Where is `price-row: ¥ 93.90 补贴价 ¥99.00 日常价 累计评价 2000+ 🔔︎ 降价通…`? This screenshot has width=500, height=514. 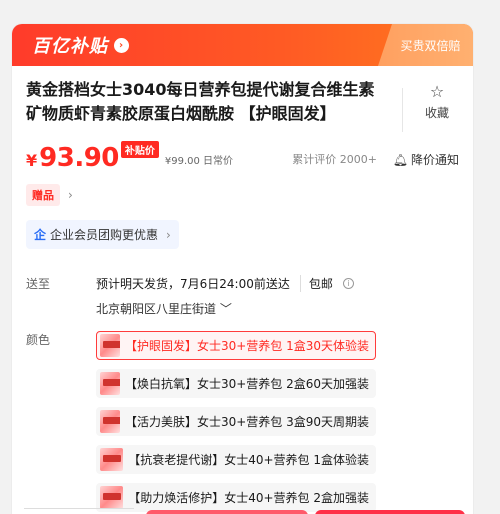
price-row: ¥ 93.90 补贴价 ¥99.00 日常价 累计评价 2000+ 🔔︎ 降价通… is located at coordinates (242, 152).